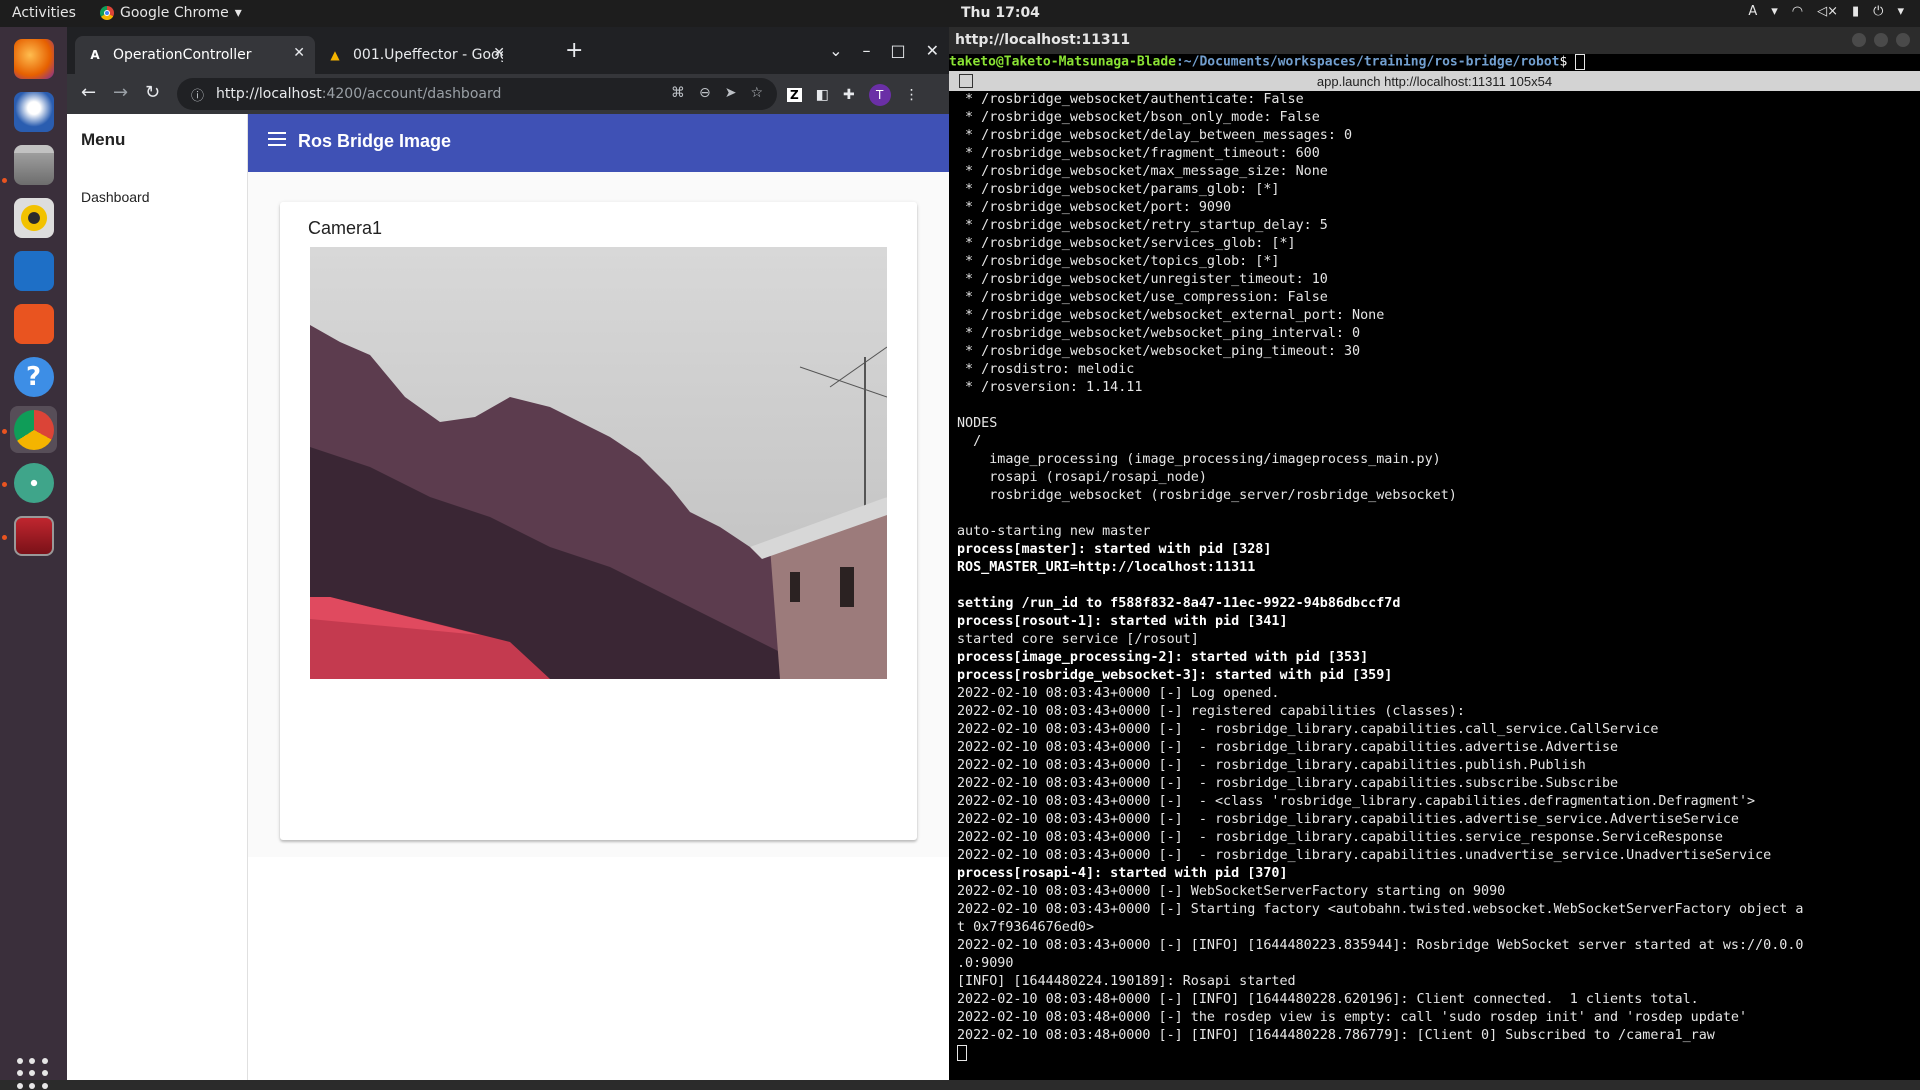  I want to click on translate-icon: ⌘, so click(678, 93).